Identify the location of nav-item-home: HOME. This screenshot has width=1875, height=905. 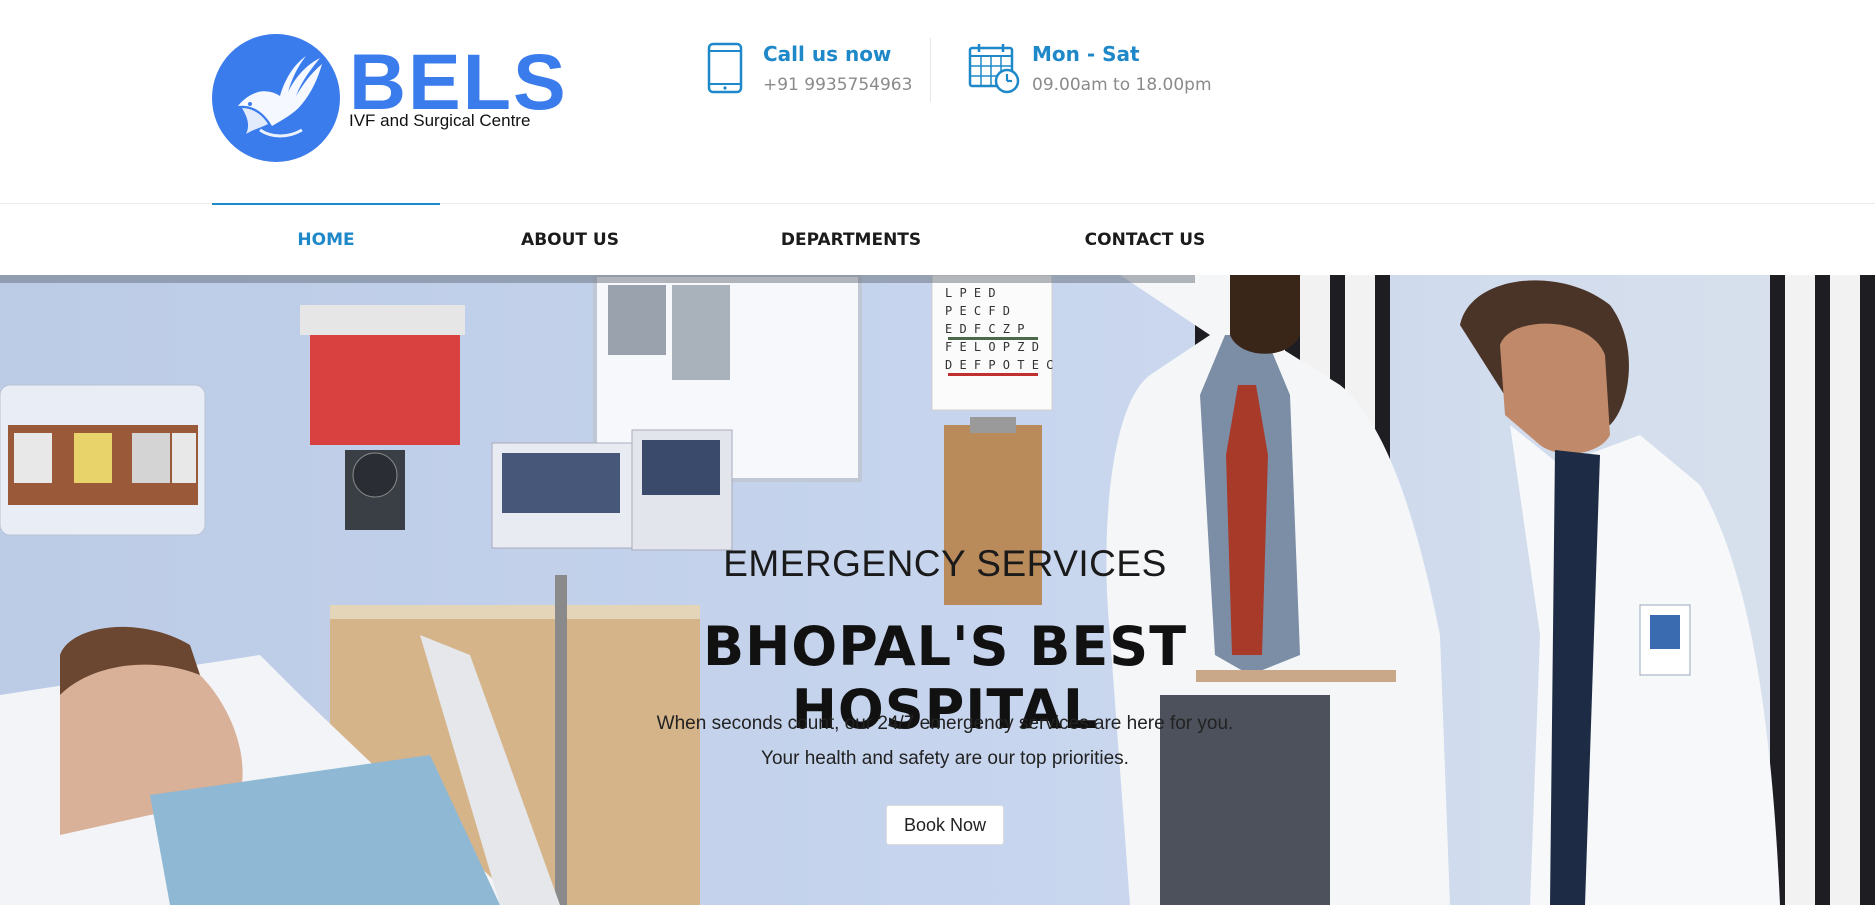
(326, 240).